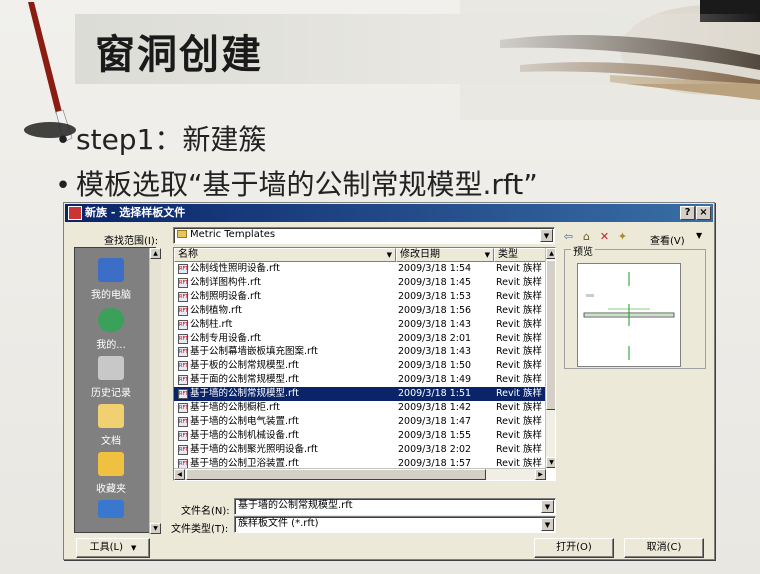 The width and height of the screenshot is (760, 574). Describe the element at coordinates (360, 380) in the screenshot. I see `file-row: RFT 基于面的公制常规模型.rft 2009/3/18 1:49 Revit 族样` at that location.